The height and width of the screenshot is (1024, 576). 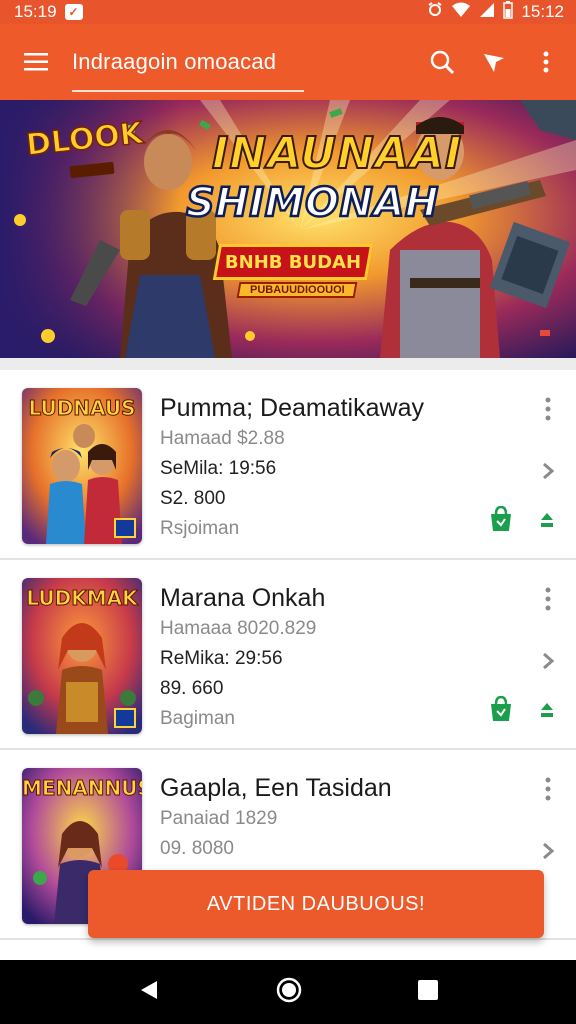 I want to click on cta-button: AVTIDEN DAUBUOUS!, so click(x=316, y=904).